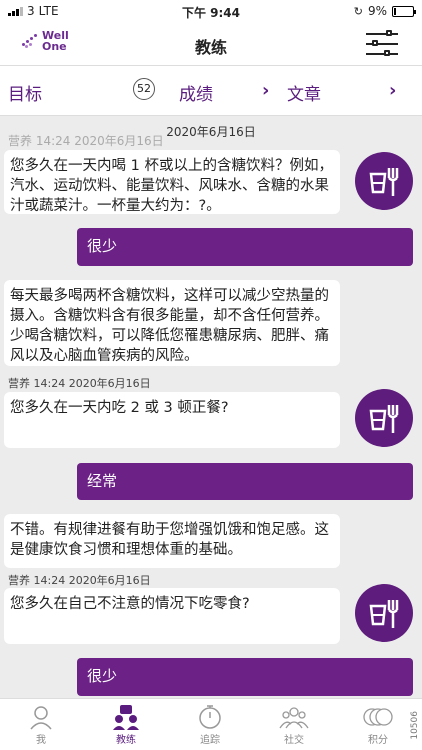 Image resolution: width=422 pixels, height=750 pixels. I want to click on status-bar: 3 LTE 下午 9:44 ↻ 9%, so click(211, 11).